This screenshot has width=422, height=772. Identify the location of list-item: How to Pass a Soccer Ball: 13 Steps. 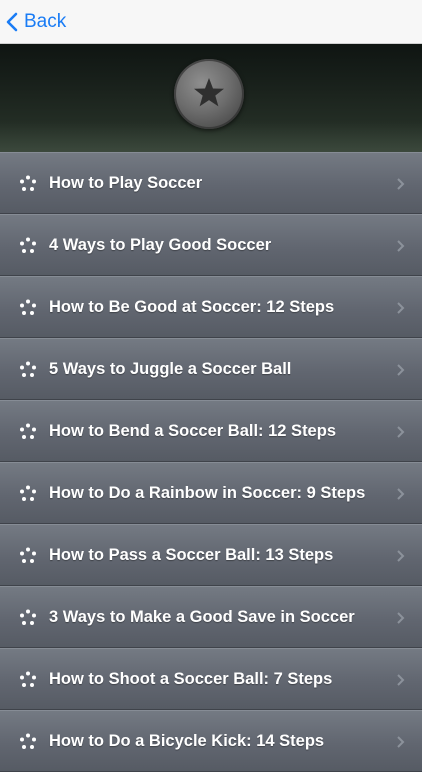
(211, 555).